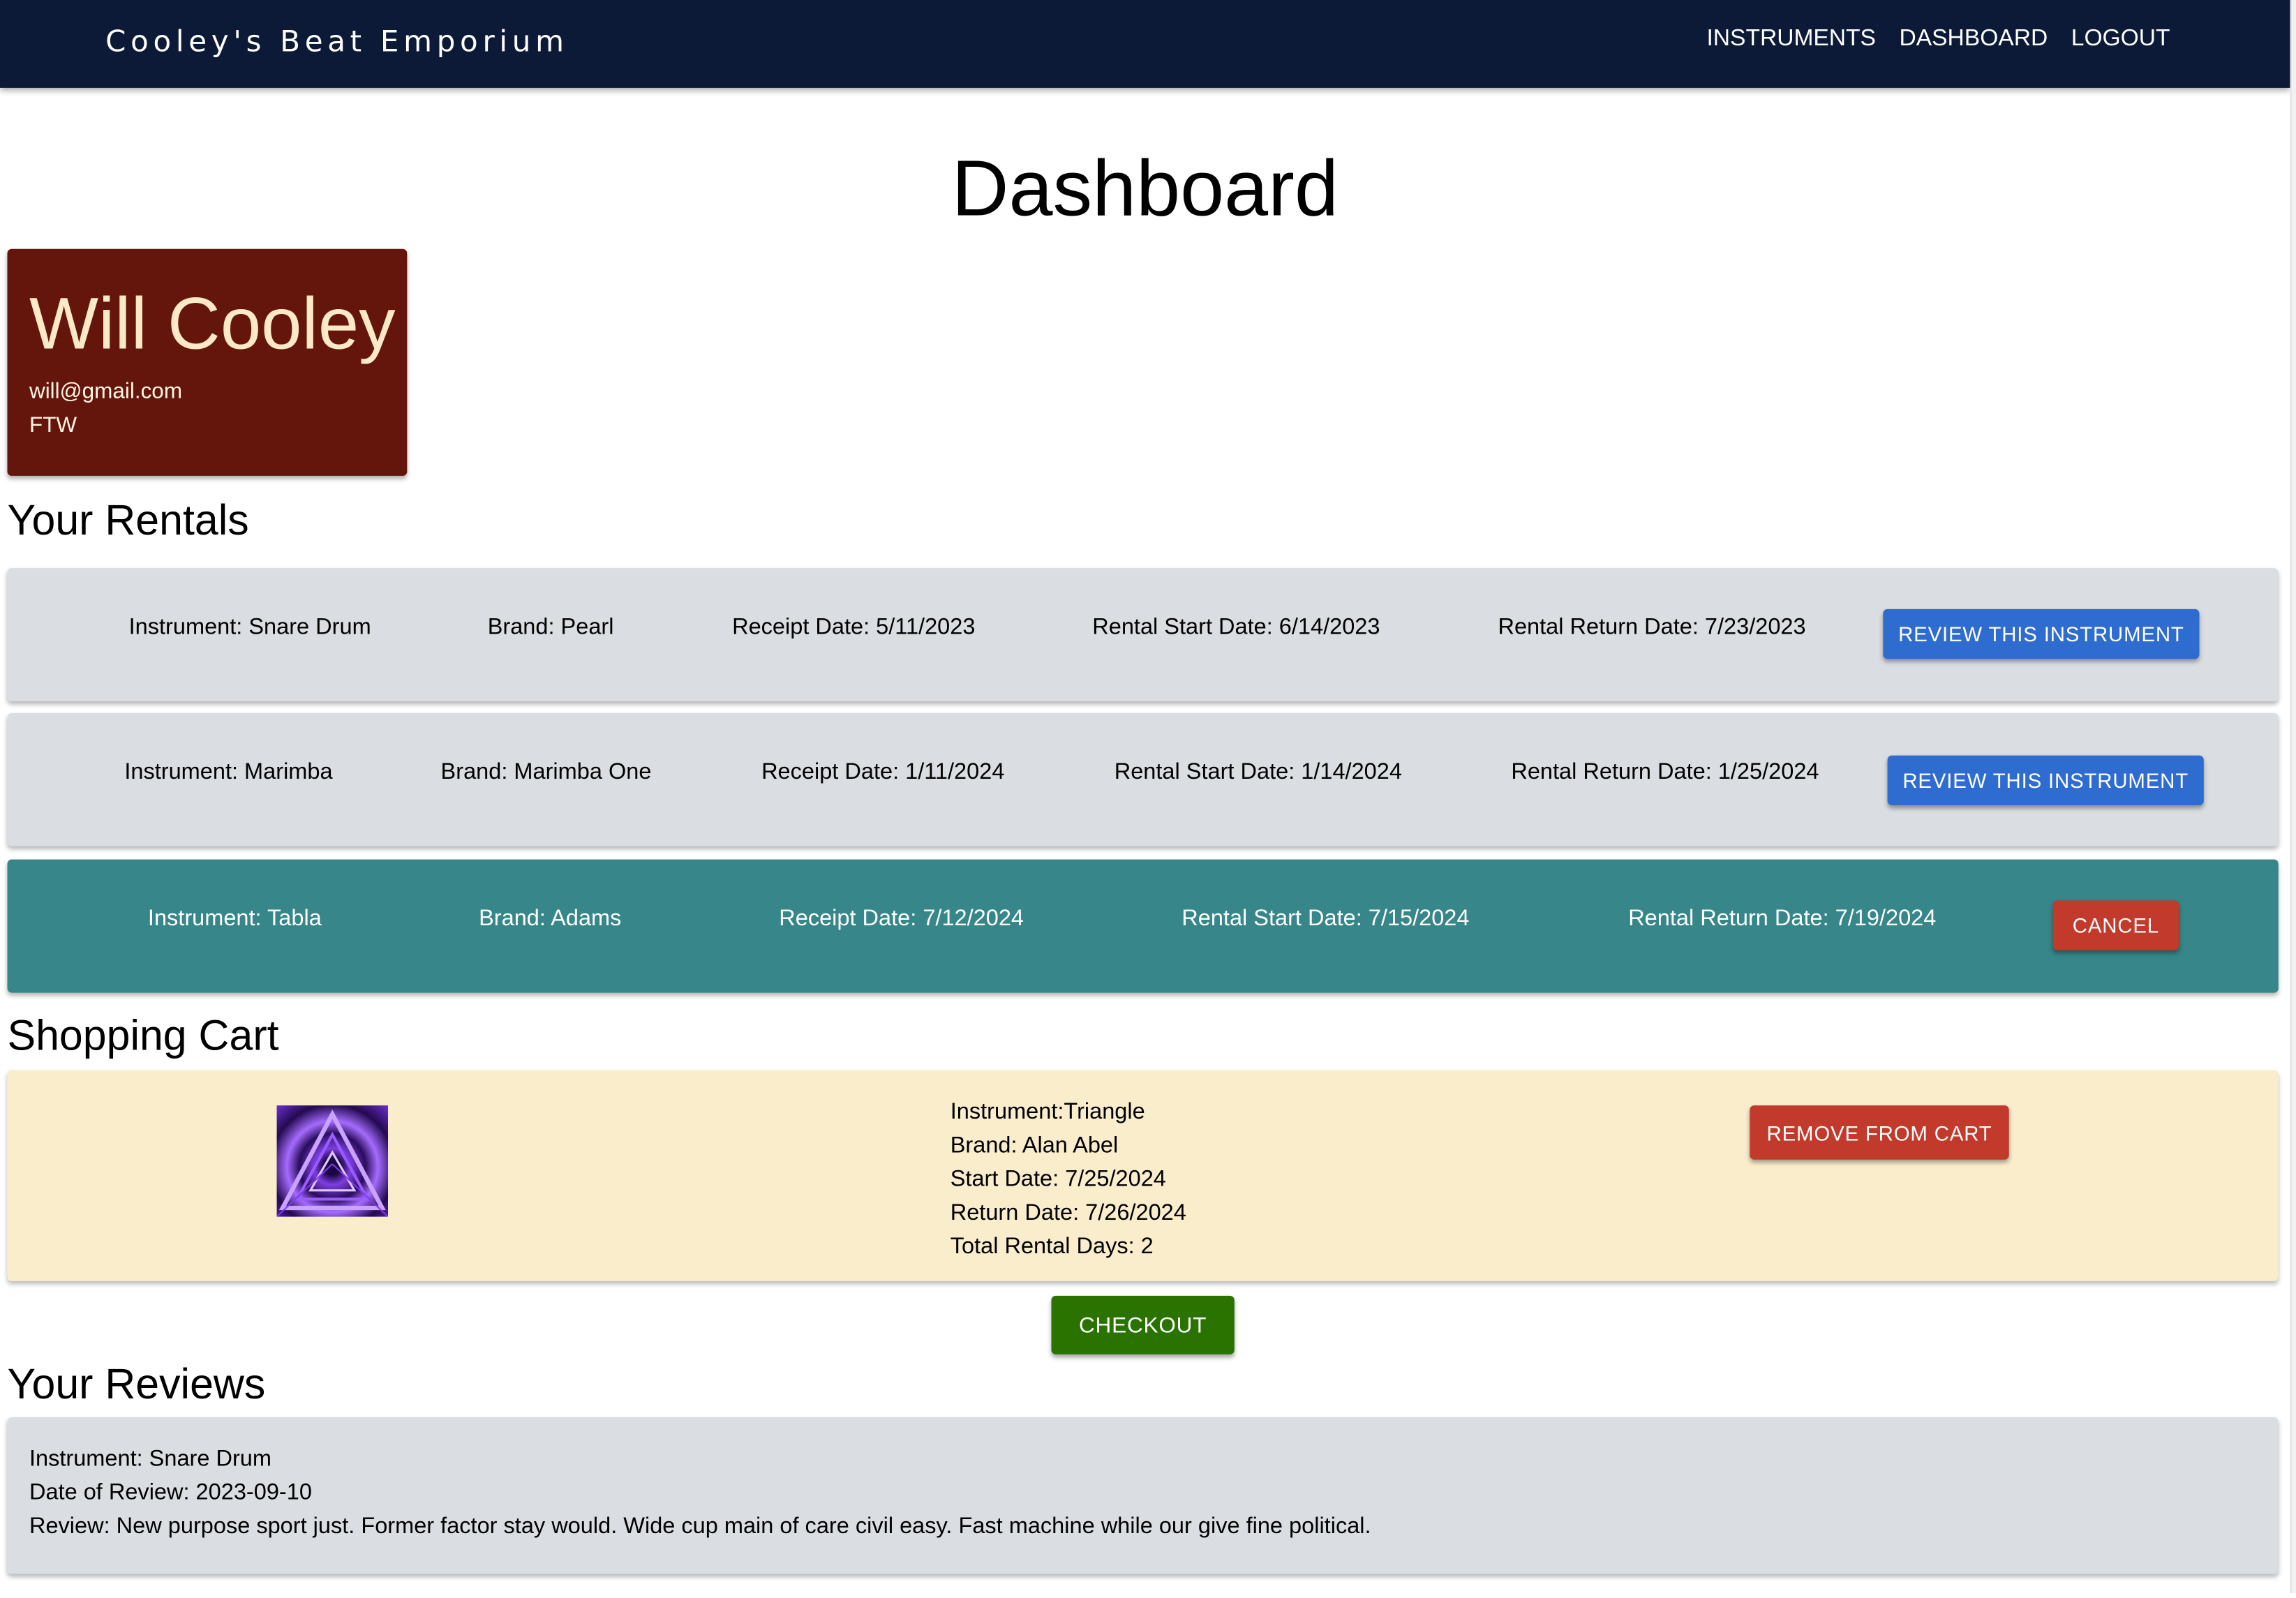 Image resolution: width=2296 pixels, height=1598 pixels. I want to click on rental-receipt-date: Receipt Date: 7/12/2024, so click(901, 919).